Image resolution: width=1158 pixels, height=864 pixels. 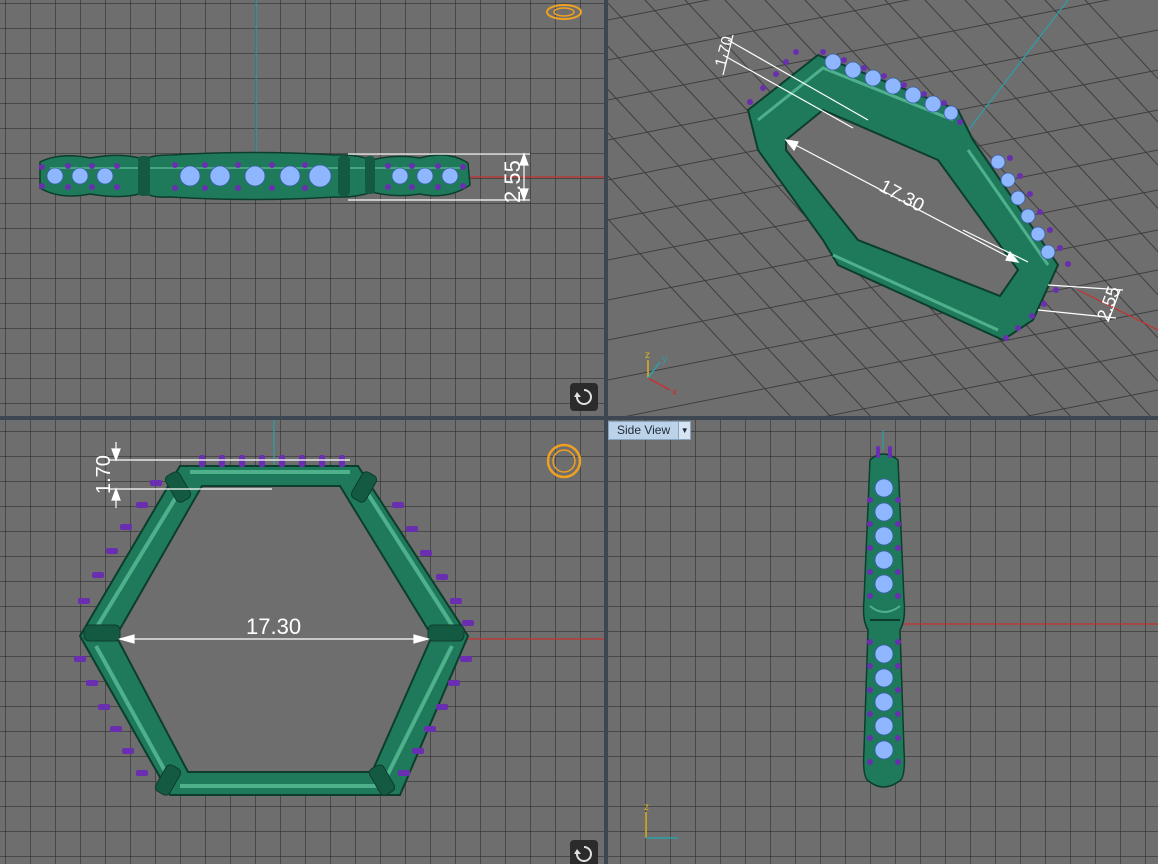 What do you see at coordinates (321, 101) in the screenshot?
I see `top-view-canvas: 2.55` at bounding box center [321, 101].